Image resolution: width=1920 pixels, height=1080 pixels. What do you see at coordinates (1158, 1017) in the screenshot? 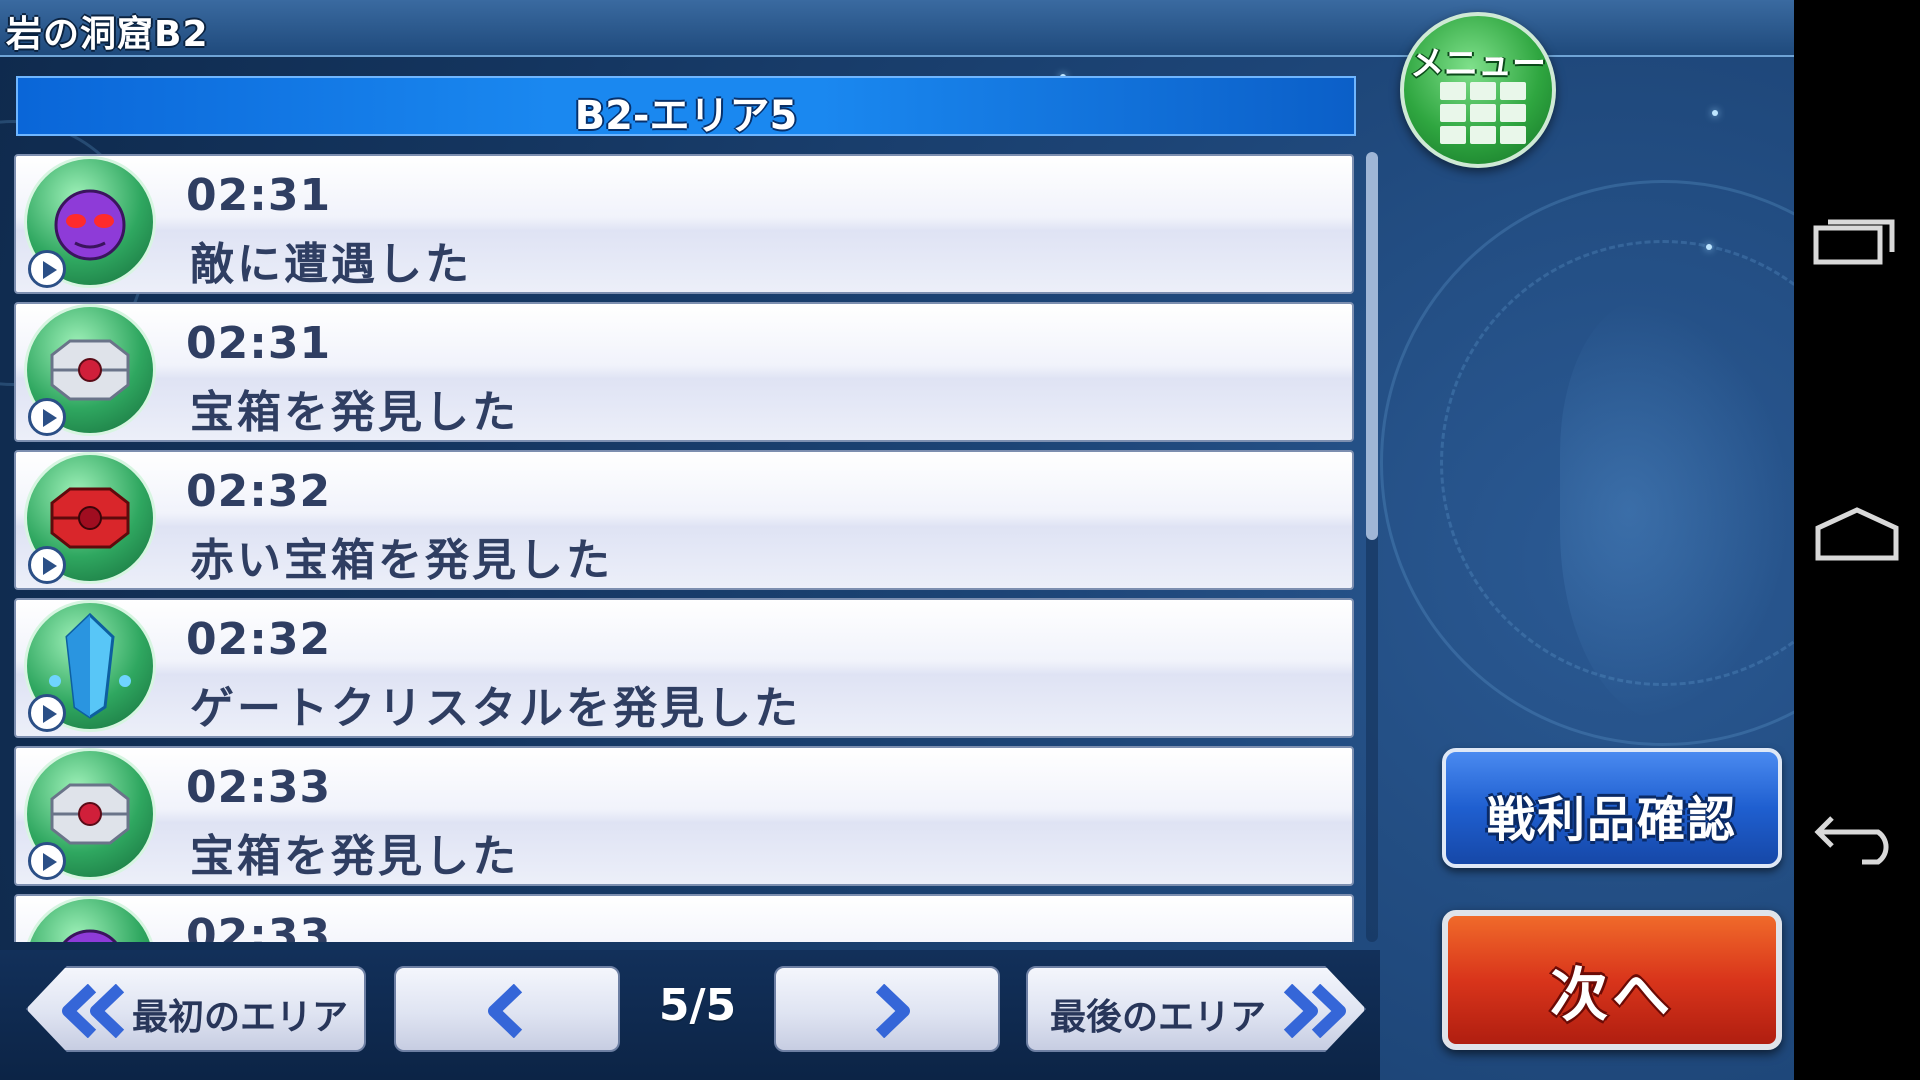
I see `last-area-label: 最後のエリア` at bounding box center [1158, 1017].